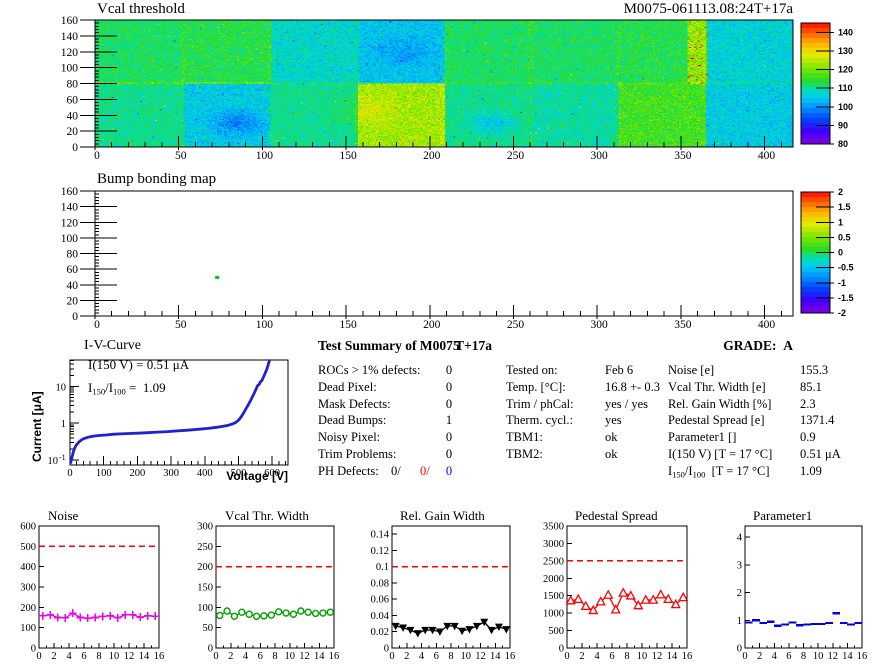 The image size is (896, 672). I want to click on svg-text: 0.12, so click(380, 551).